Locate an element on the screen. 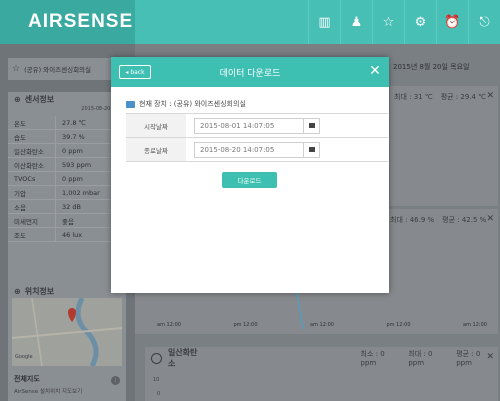 The image size is (500, 401). temp-max: 최대 : 31 ℃ is located at coordinates (413, 97).